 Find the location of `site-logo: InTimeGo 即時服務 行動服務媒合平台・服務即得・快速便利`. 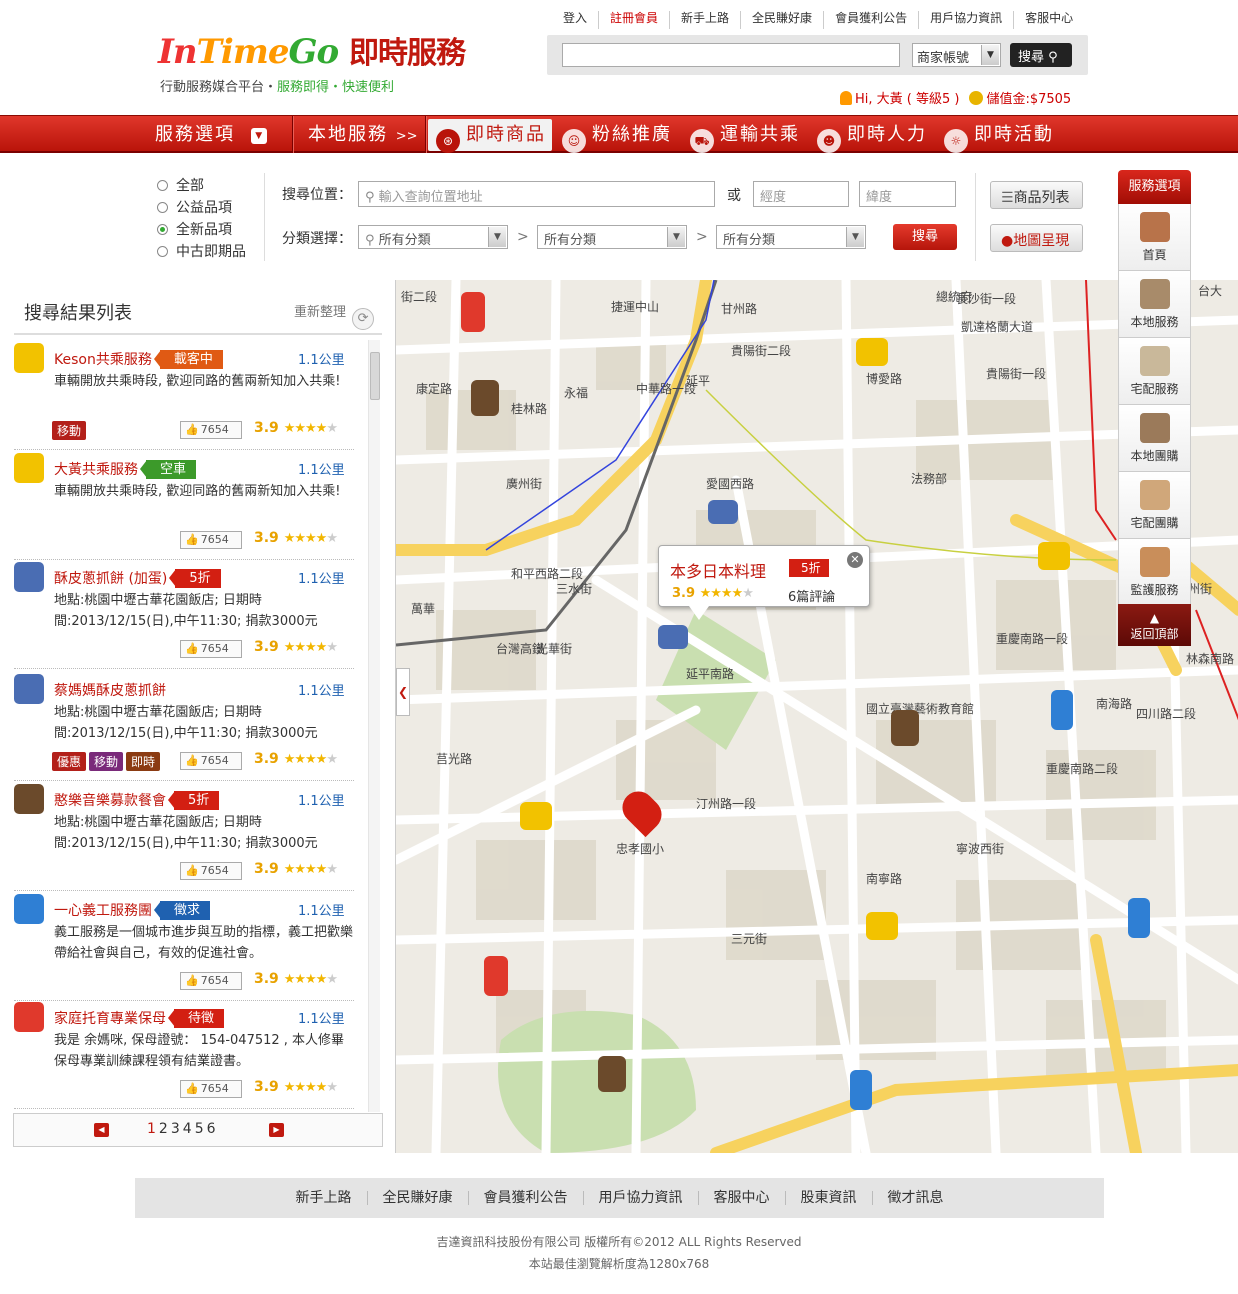

site-logo: InTimeGo 即時服務 行動服務媒合平台・服務即得・快速便利 is located at coordinates (328, 63).